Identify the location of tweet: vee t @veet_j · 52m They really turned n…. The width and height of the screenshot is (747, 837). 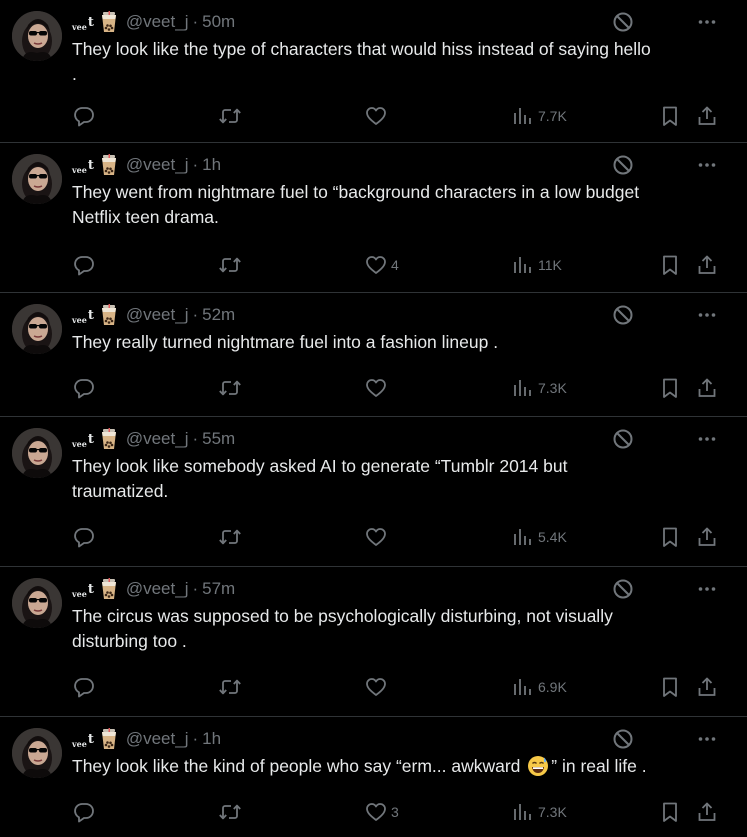
(373, 355).